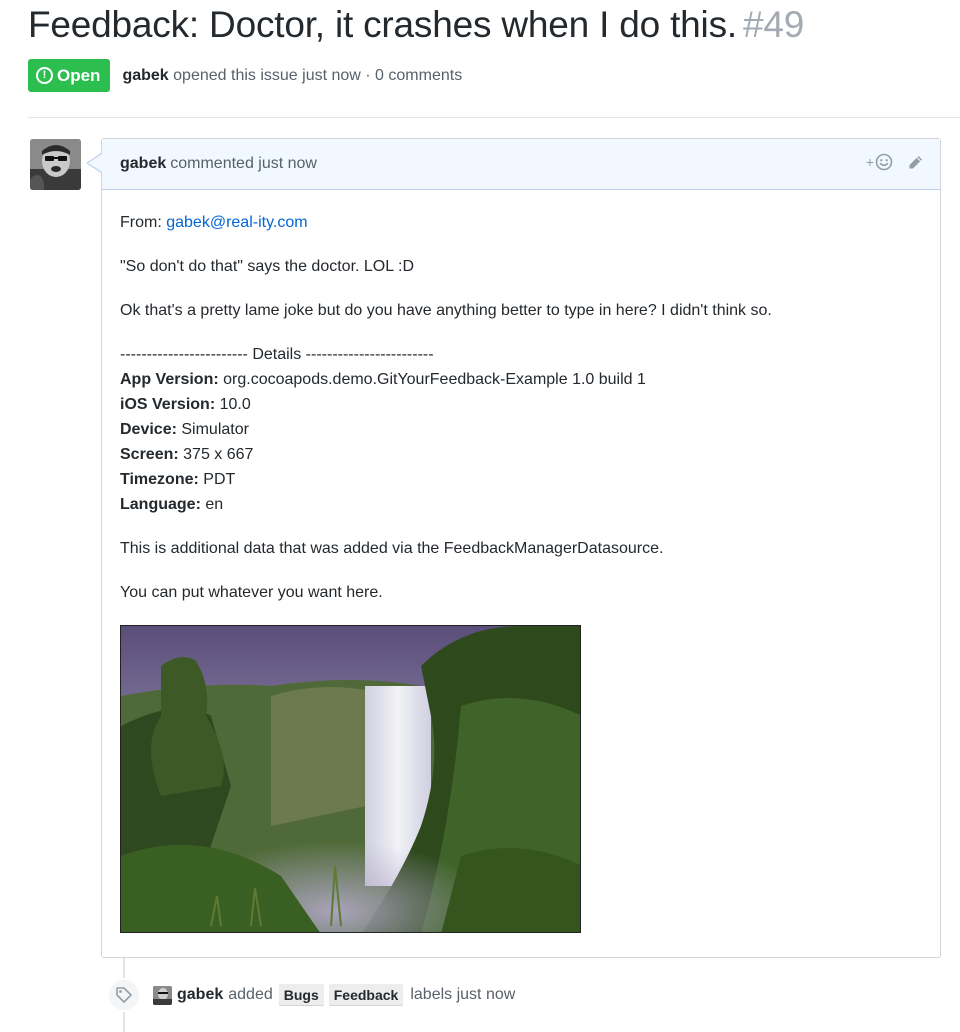 The image size is (960, 1032). Describe the element at coordinates (185, 404) in the screenshot. I see `detail-row: iOS Version: 10.0` at that location.